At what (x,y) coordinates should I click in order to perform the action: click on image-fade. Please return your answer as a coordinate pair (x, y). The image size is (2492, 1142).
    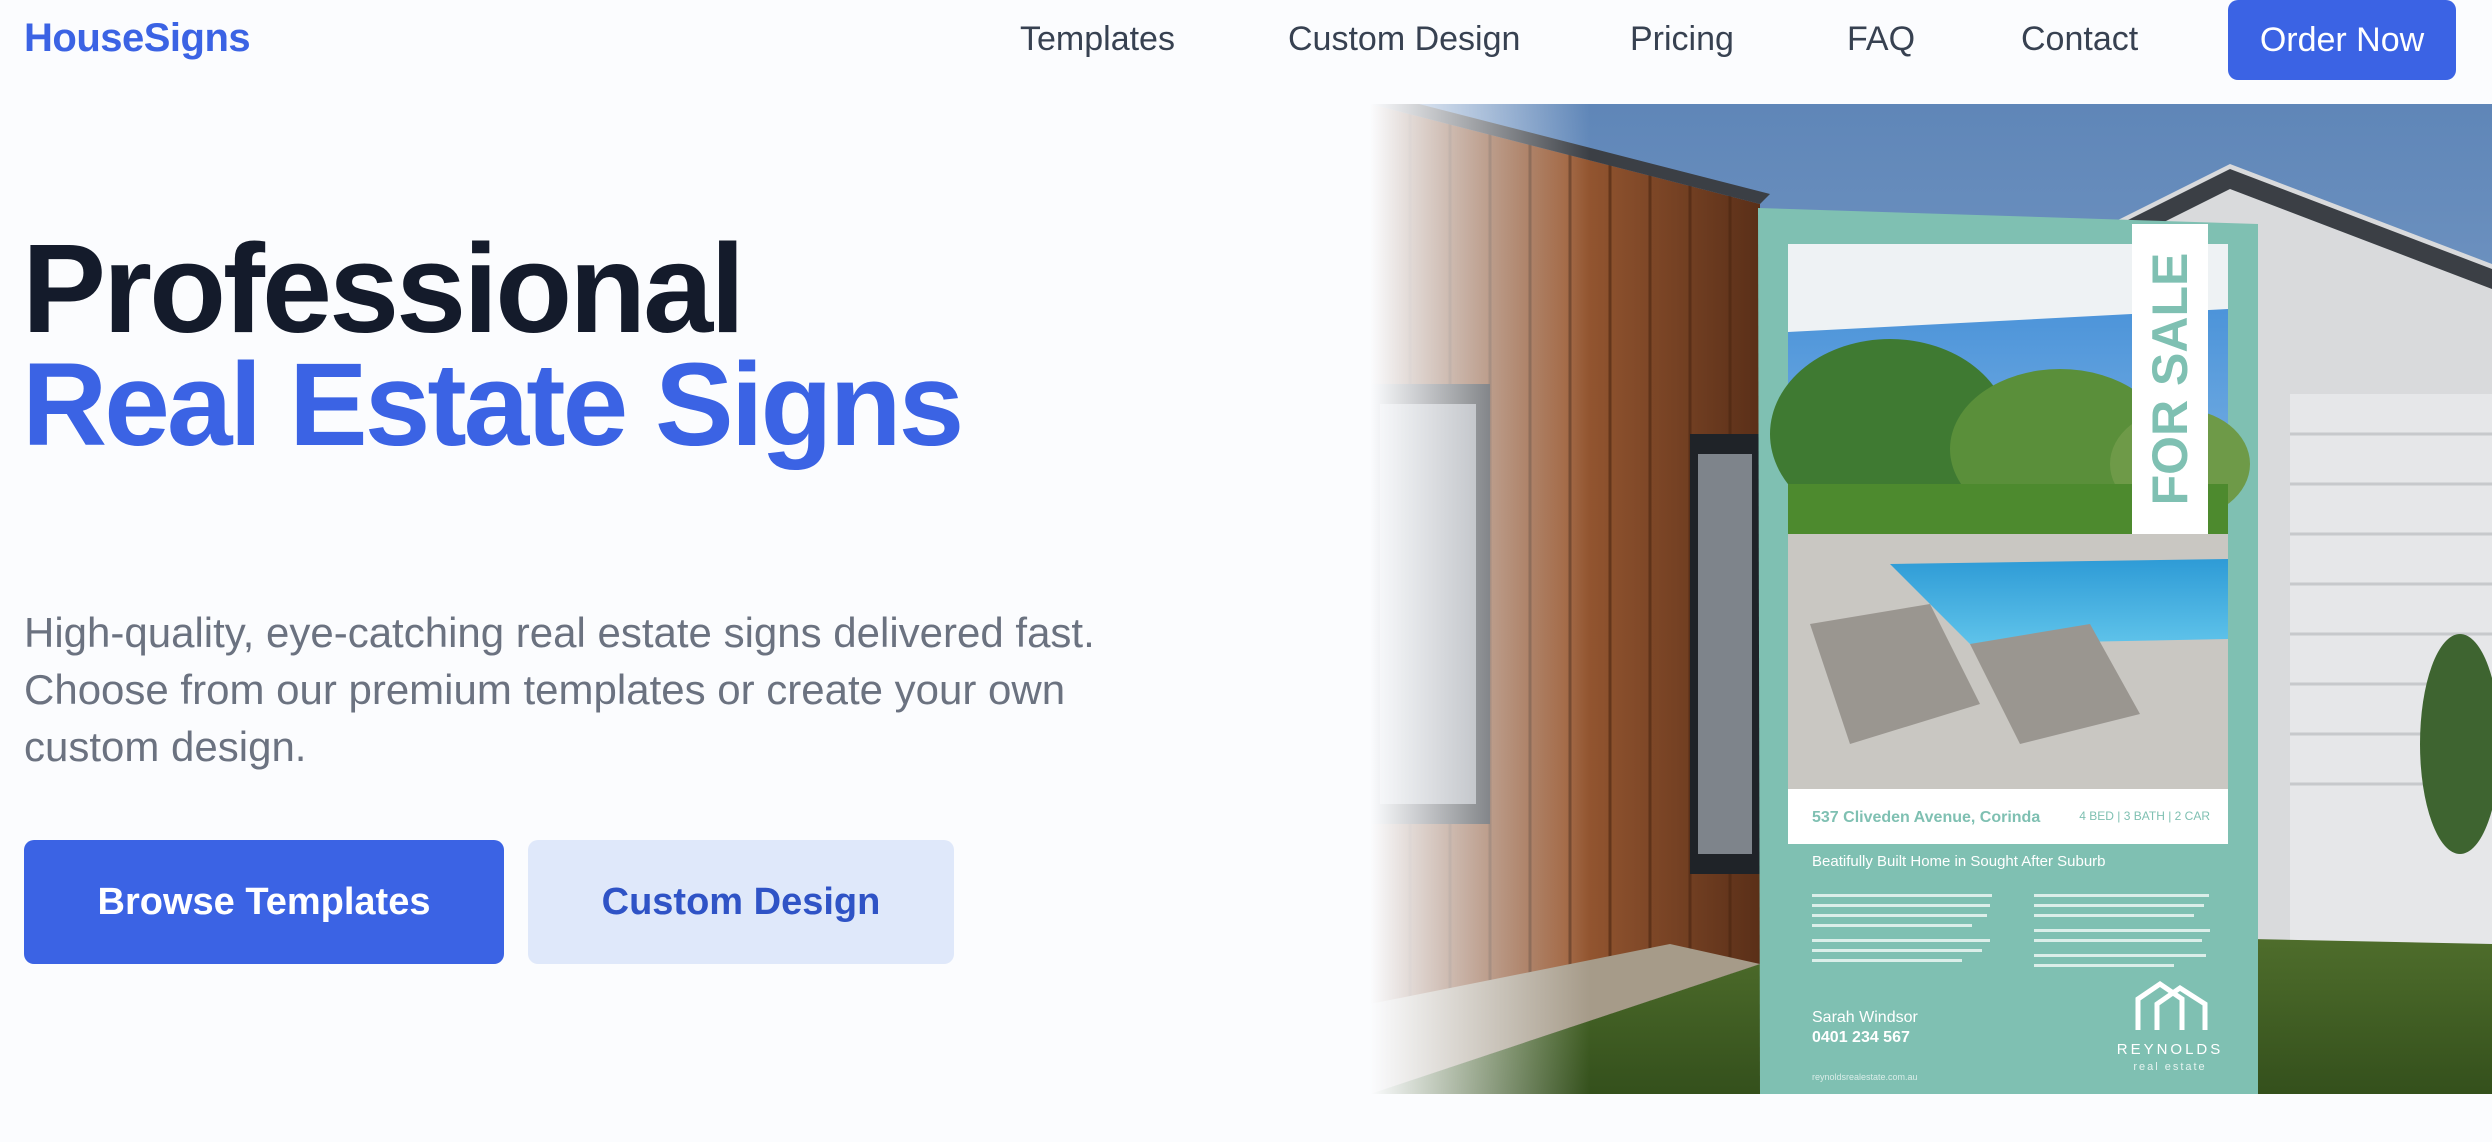
    Looking at the image, I should click on (1480, 599).